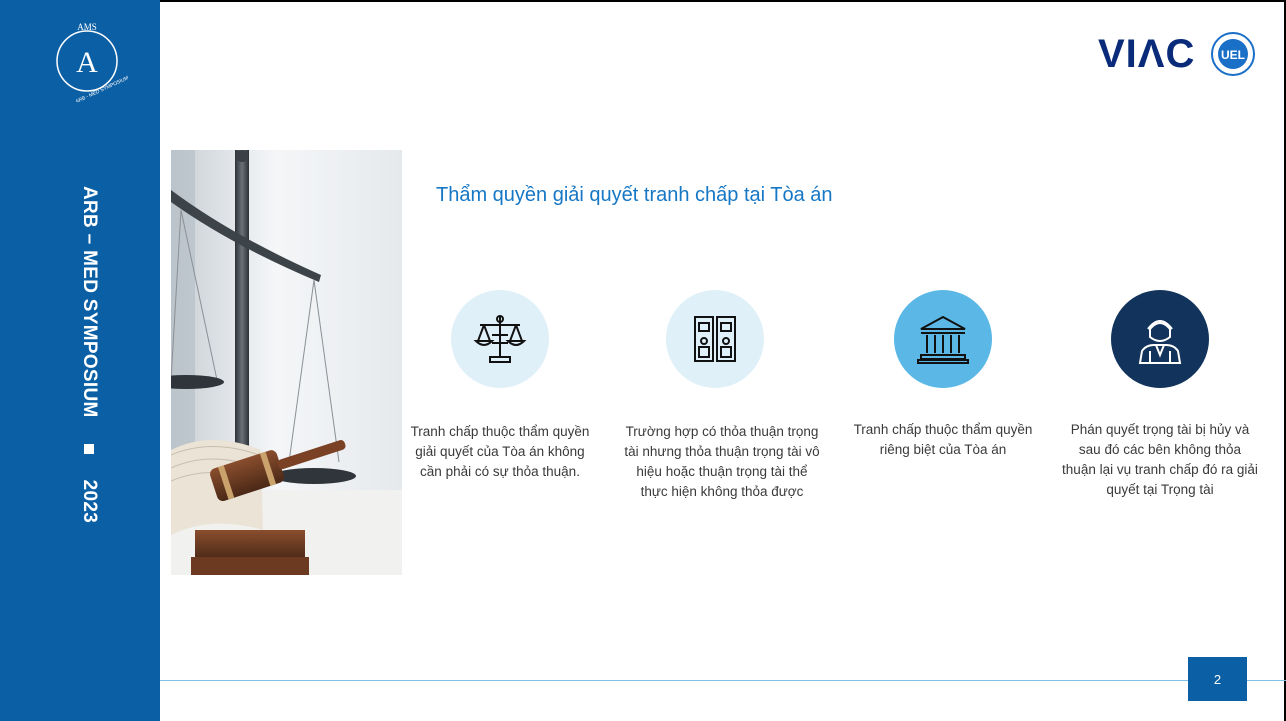  I want to click on square-bullet, so click(89, 448).